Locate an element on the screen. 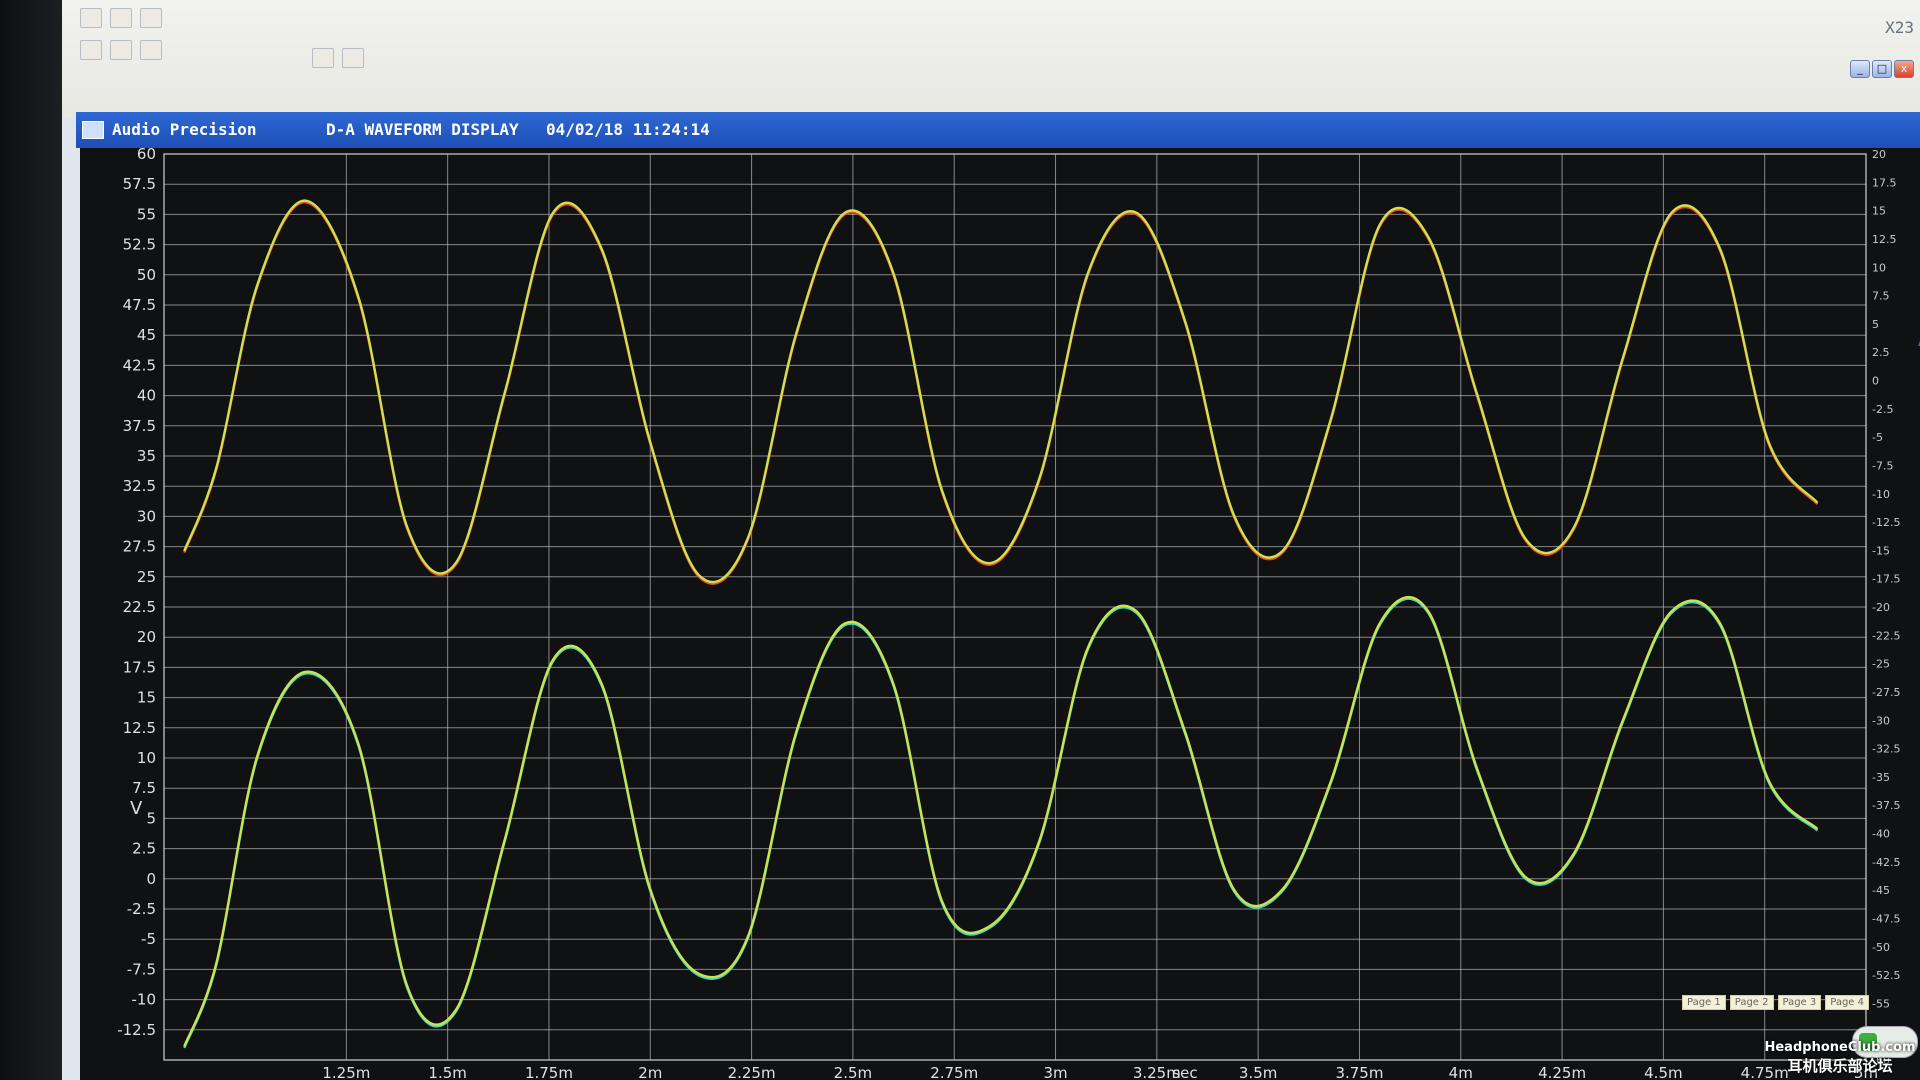  outer-close-button: x is located at coordinates (1904, 69).